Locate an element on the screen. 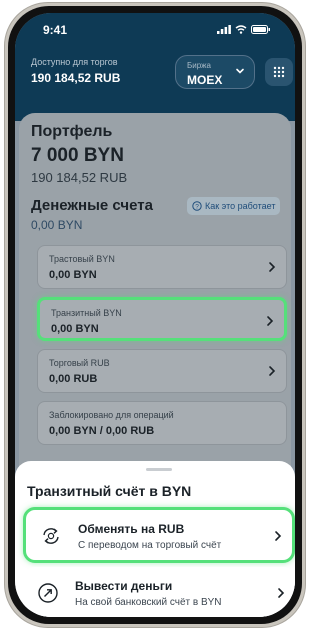 The height and width of the screenshot is (630, 320). account-label: Заблокировано для операций is located at coordinates (111, 415).